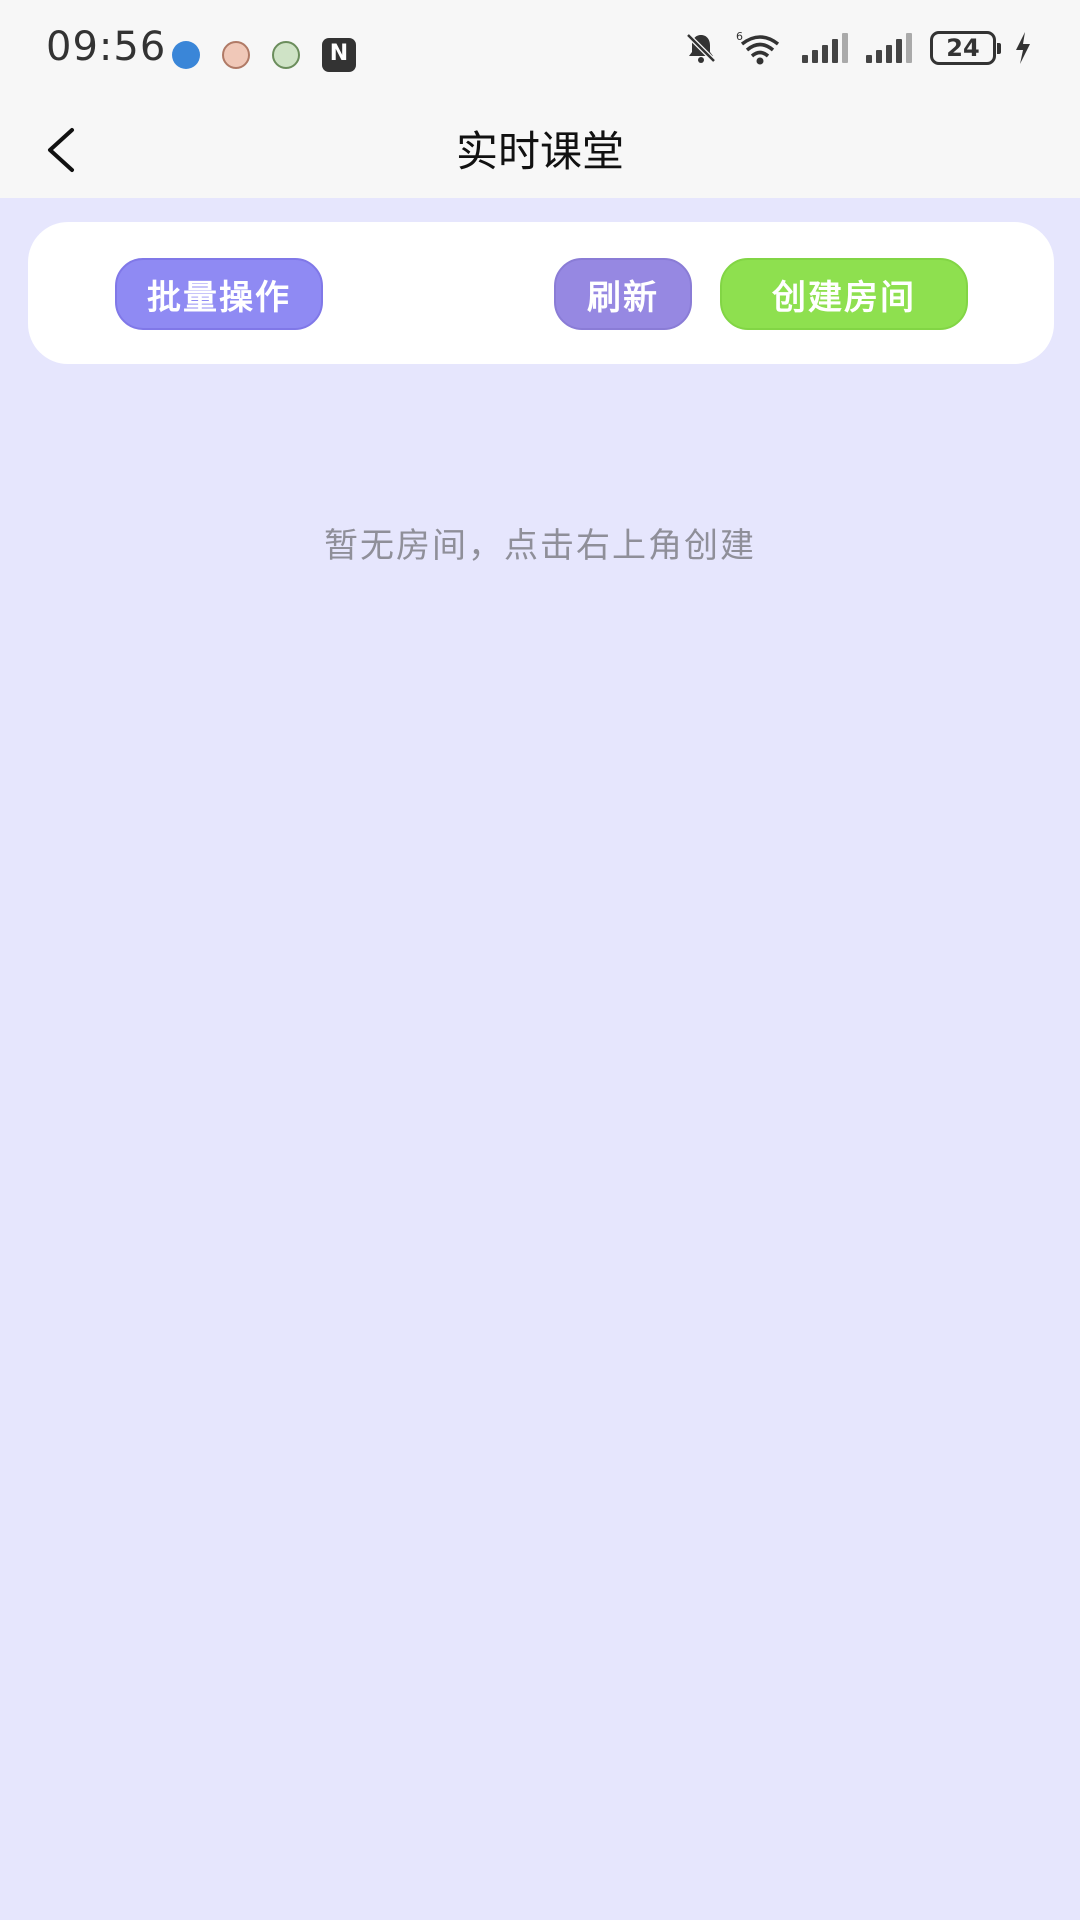 The image size is (1080, 1920). I want to click on face-app-icon, so click(286, 55).